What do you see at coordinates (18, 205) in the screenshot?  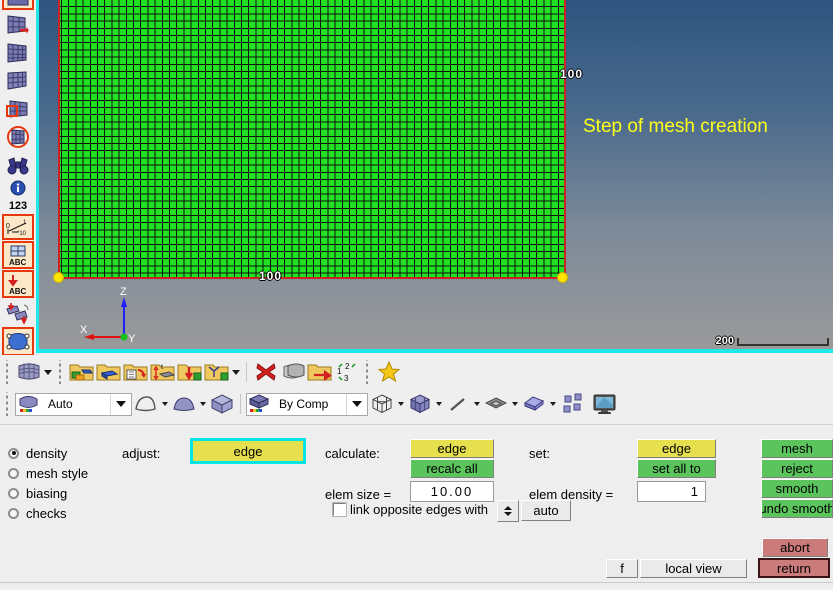 I see `number-123-icon: 123` at bounding box center [18, 205].